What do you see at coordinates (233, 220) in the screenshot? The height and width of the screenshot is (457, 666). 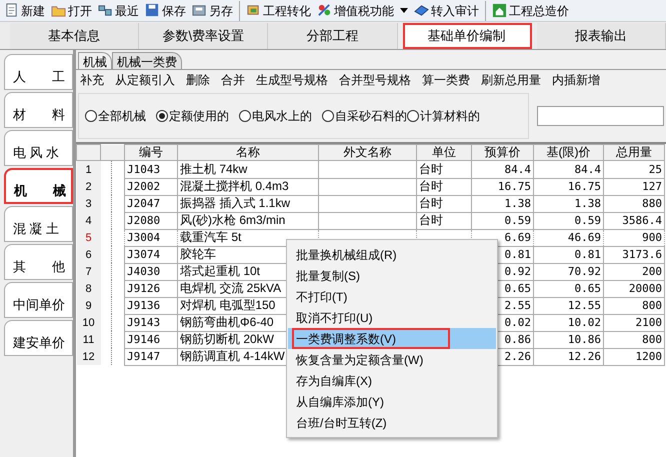 I see `table-cell: 风(砂)水枪 6m3/min` at bounding box center [233, 220].